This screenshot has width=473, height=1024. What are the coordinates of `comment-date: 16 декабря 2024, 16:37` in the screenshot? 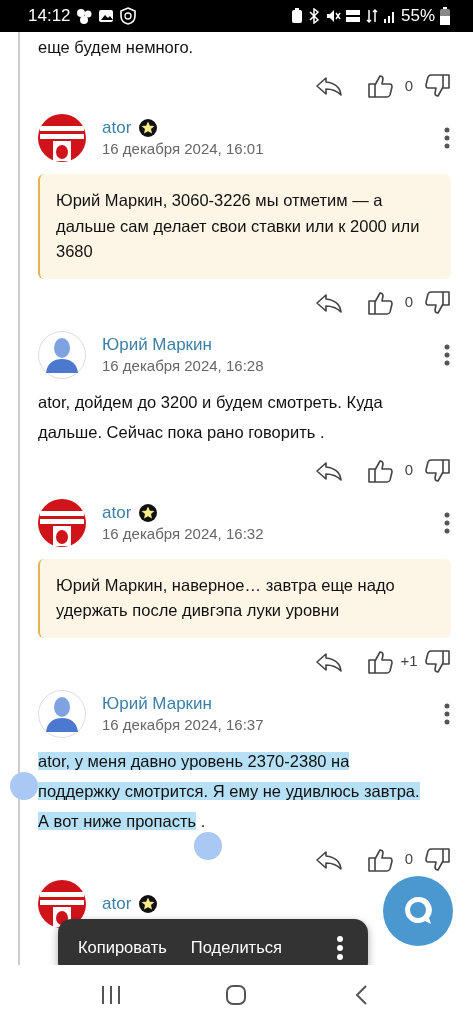 It's located at (183, 724).